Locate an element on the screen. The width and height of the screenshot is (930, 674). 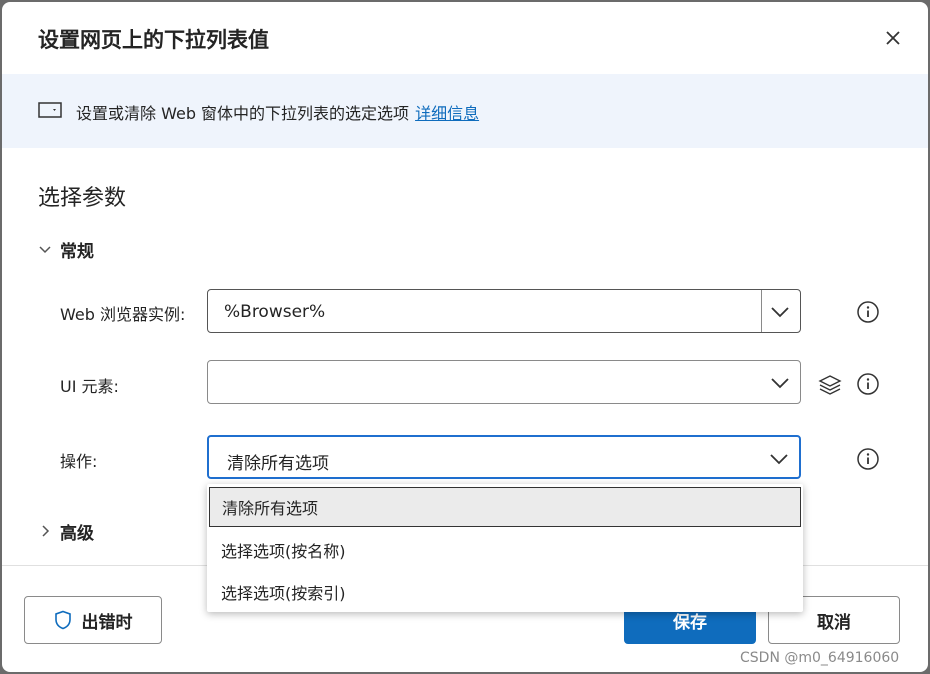
more-info-link: 详细信息 is located at coordinates (447, 113).